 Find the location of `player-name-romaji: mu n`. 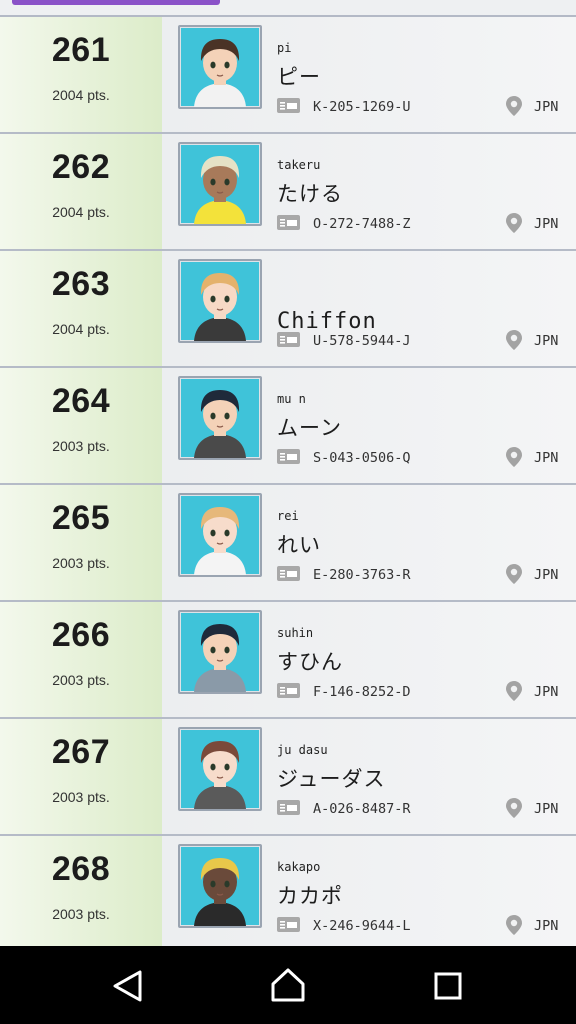

player-name-romaji: mu n is located at coordinates (291, 399).